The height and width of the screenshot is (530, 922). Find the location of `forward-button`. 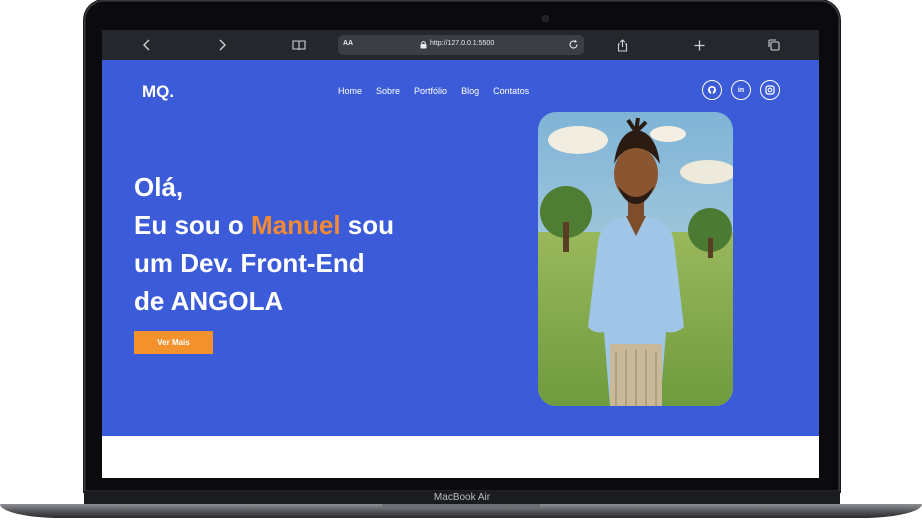

forward-button is located at coordinates (222, 45).